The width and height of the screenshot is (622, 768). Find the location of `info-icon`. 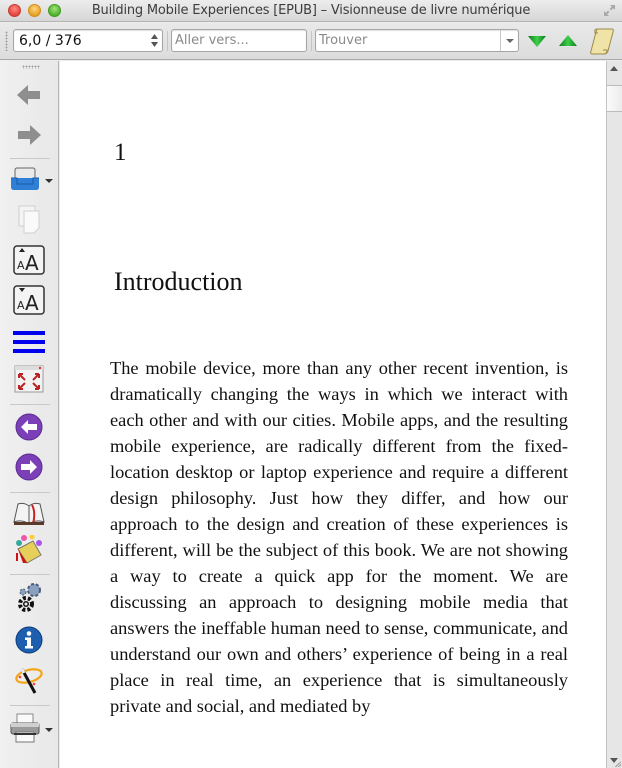

info-icon is located at coordinates (29, 640).